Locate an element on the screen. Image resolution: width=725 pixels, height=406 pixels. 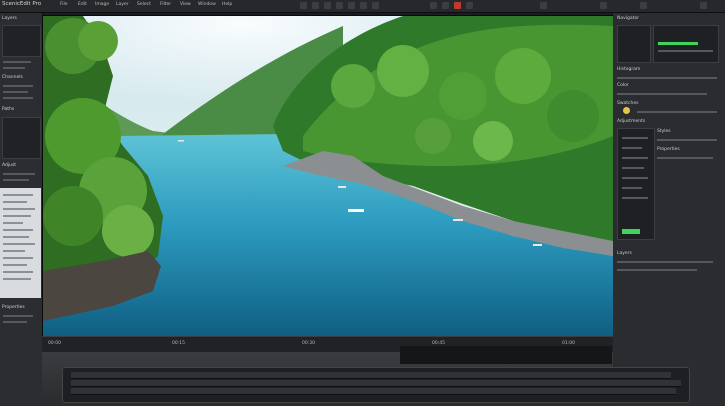
menu-edit: Edit is located at coordinates (82, 4).